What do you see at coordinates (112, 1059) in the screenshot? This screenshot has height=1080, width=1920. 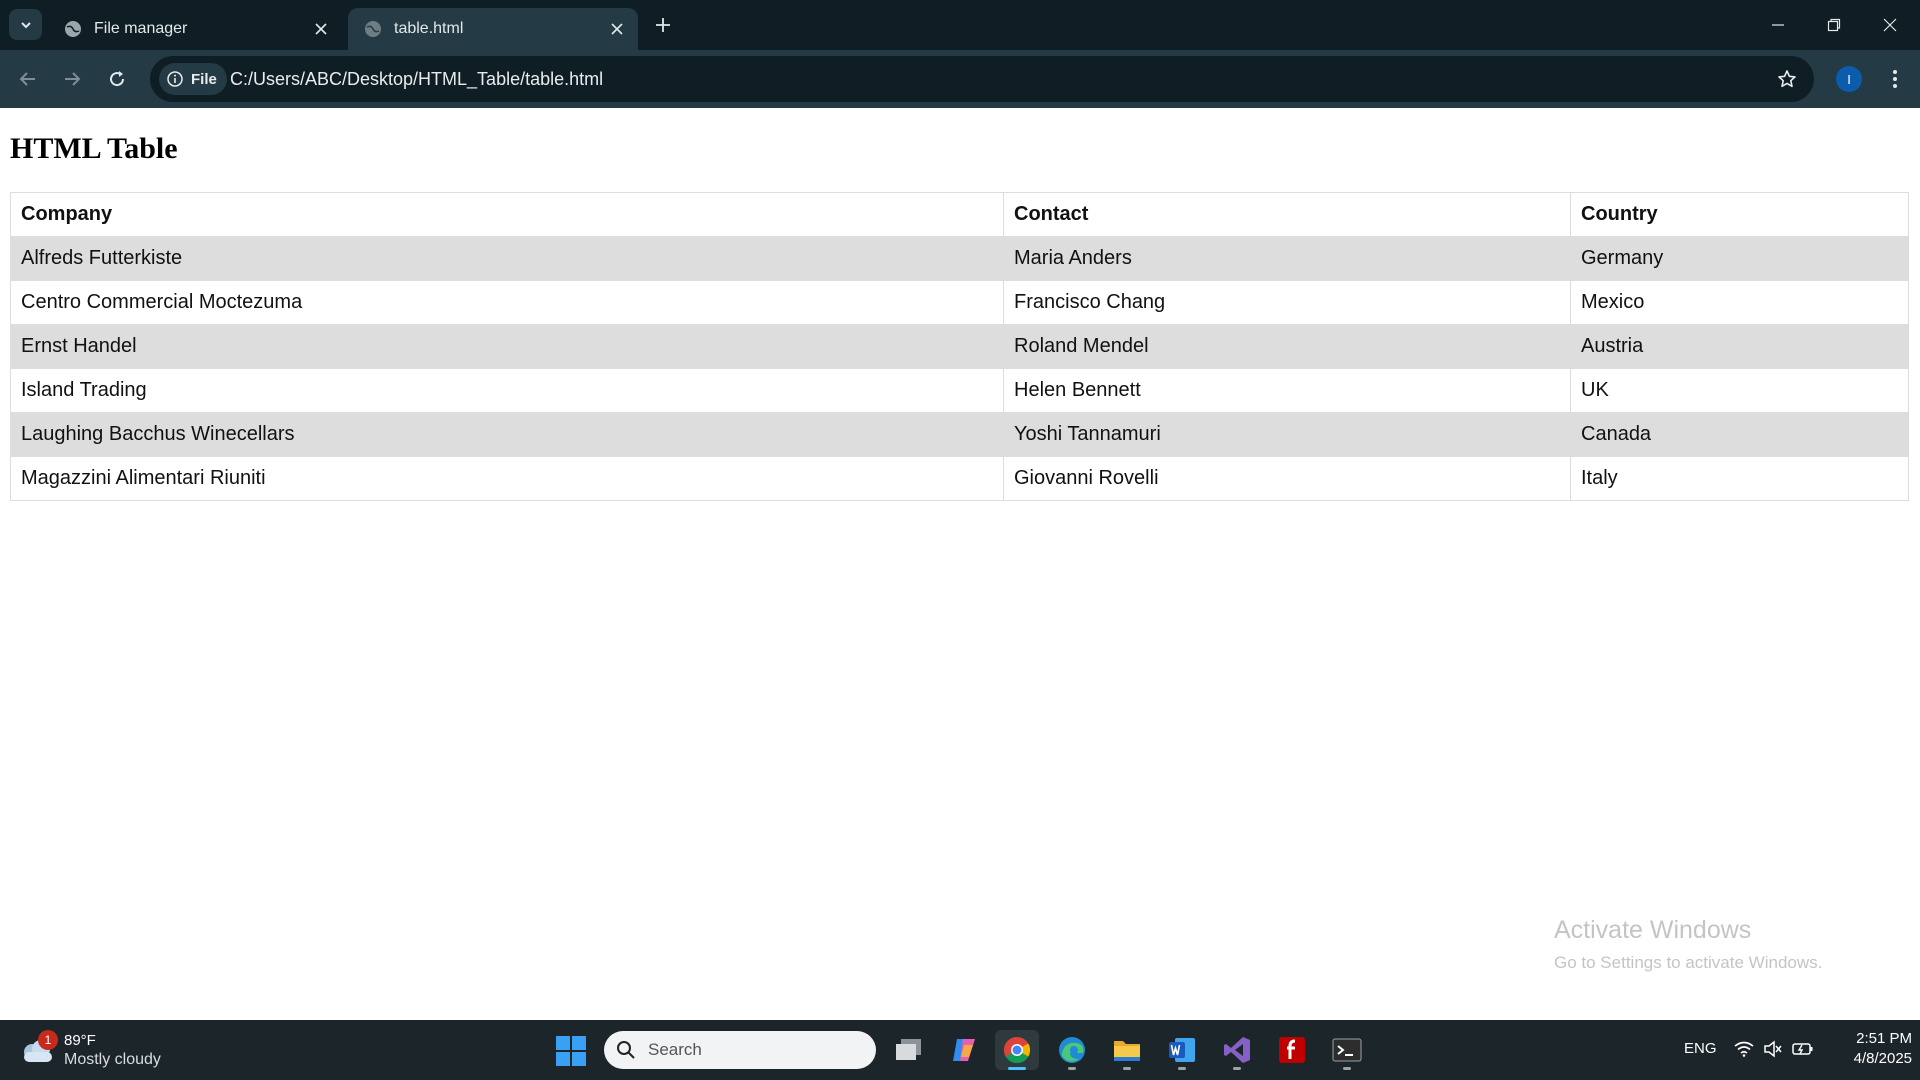 I see `weather-condition: Mostly cloudy` at bounding box center [112, 1059].